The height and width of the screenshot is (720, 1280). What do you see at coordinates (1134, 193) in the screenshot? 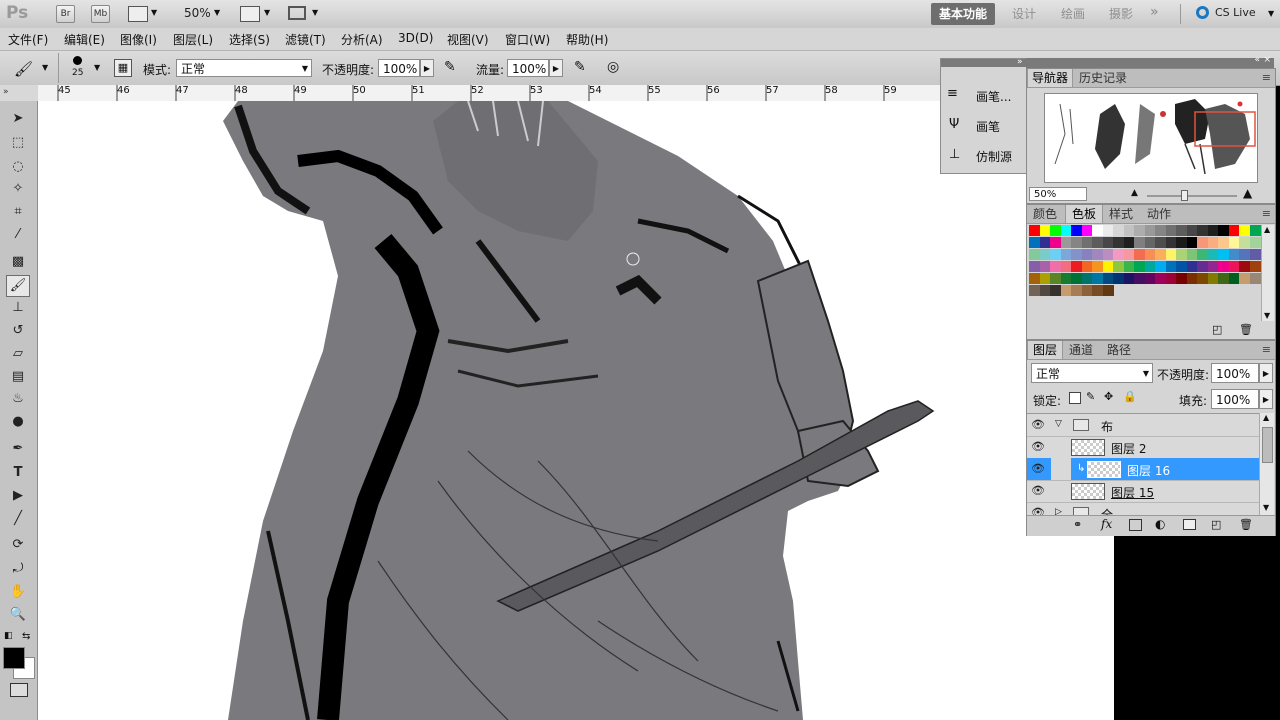
I see `zoom-out-icon: ▲` at bounding box center [1134, 193].